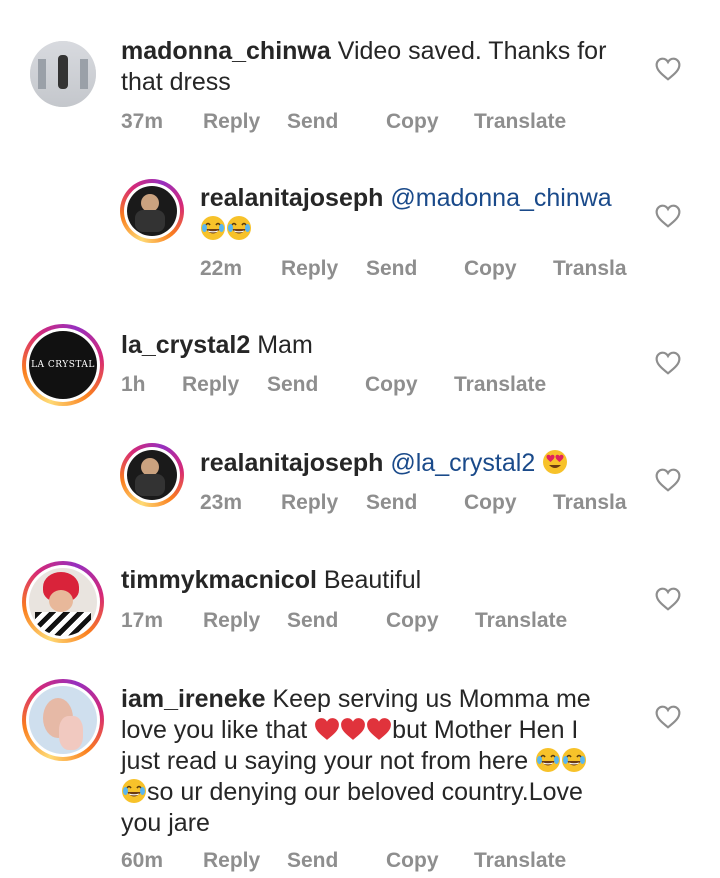 This screenshot has width=720, height=878. What do you see at coordinates (142, 620) in the screenshot?
I see `comment-time: 17m` at bounding box center [142, 620].